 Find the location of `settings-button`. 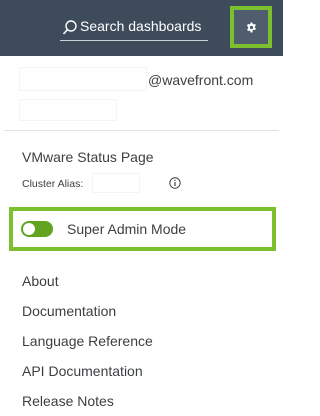

settings-button is located at coordinates (251, 27).